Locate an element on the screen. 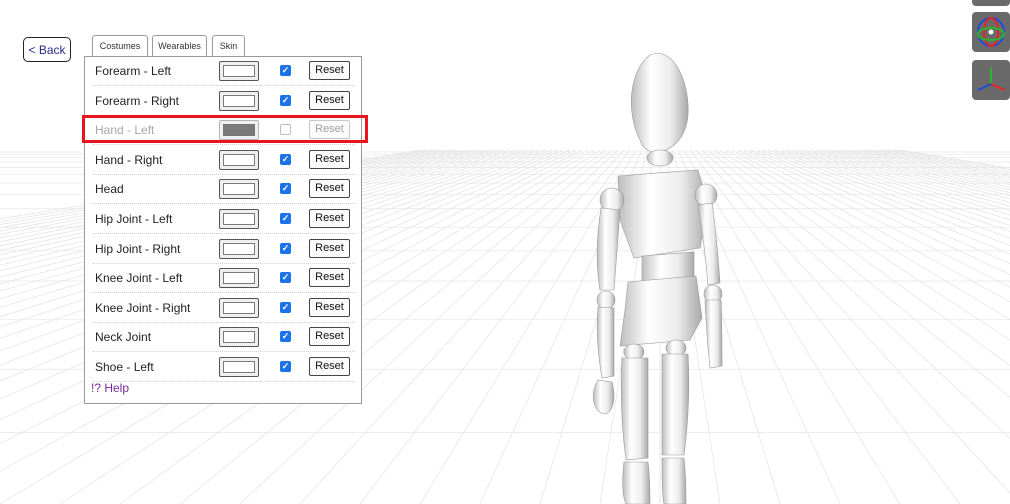 Image resolution: width=1010 pixels, height=504 pixels. skin-row: Knee Joint - Right ✓ Reset is located at coordinates (224, 308).